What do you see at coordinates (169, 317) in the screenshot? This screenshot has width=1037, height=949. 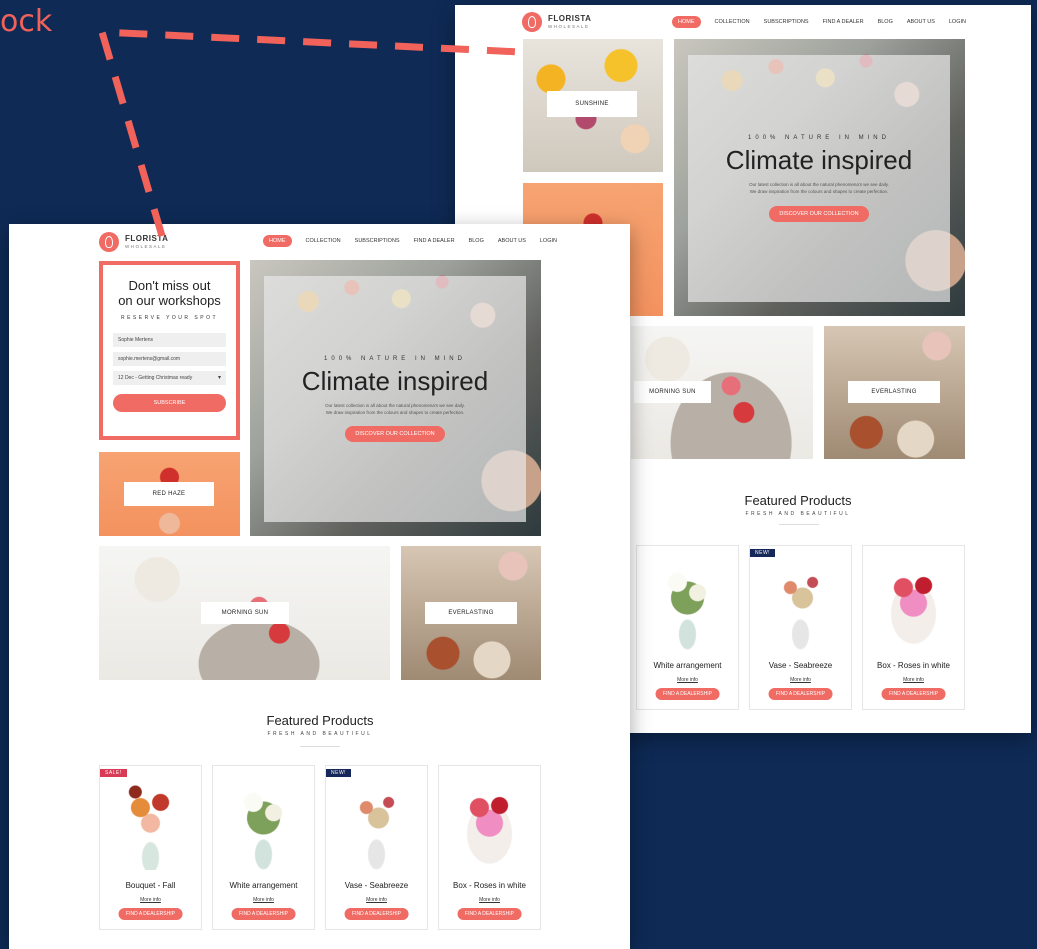 I see `workshop-subtitle: RESERVE YOUR SPOT` at bounding box center [169, 317].